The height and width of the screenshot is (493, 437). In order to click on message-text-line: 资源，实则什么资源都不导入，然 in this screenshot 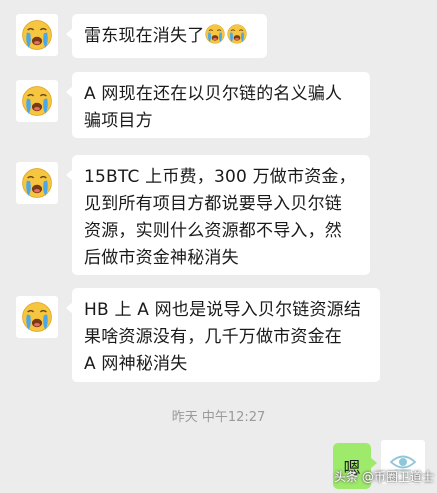, I will do `click(213, 231)`.